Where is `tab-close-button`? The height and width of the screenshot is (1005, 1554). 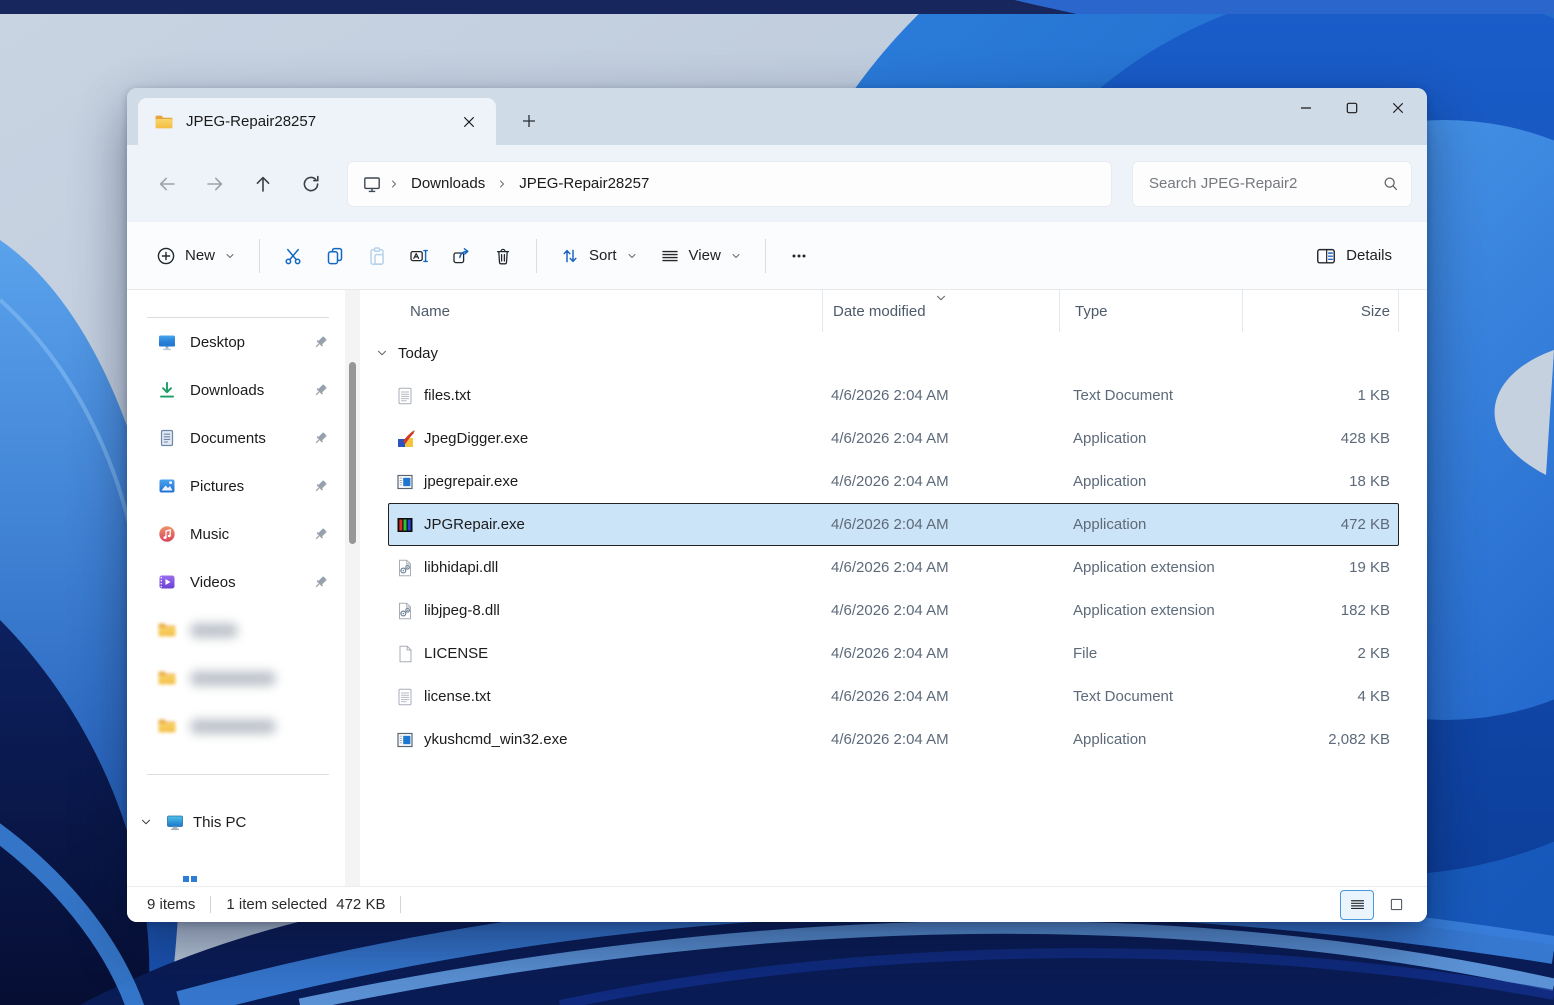 tab-close-button is located at coordinates (469, 122).